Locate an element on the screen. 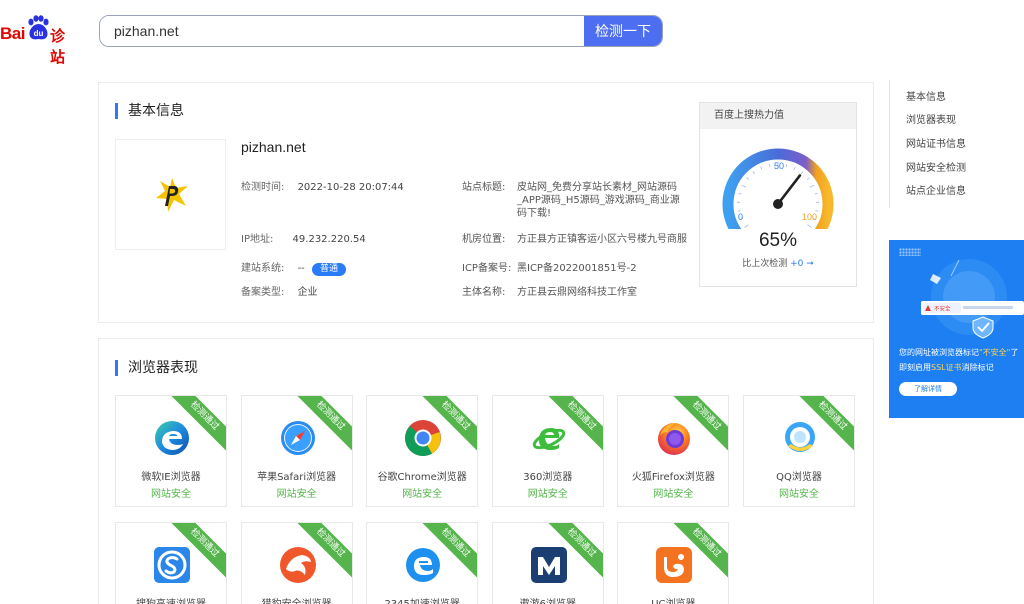 This screenshot has height=604, width=1024. site-logo-box is located at coordinates (170, 194).